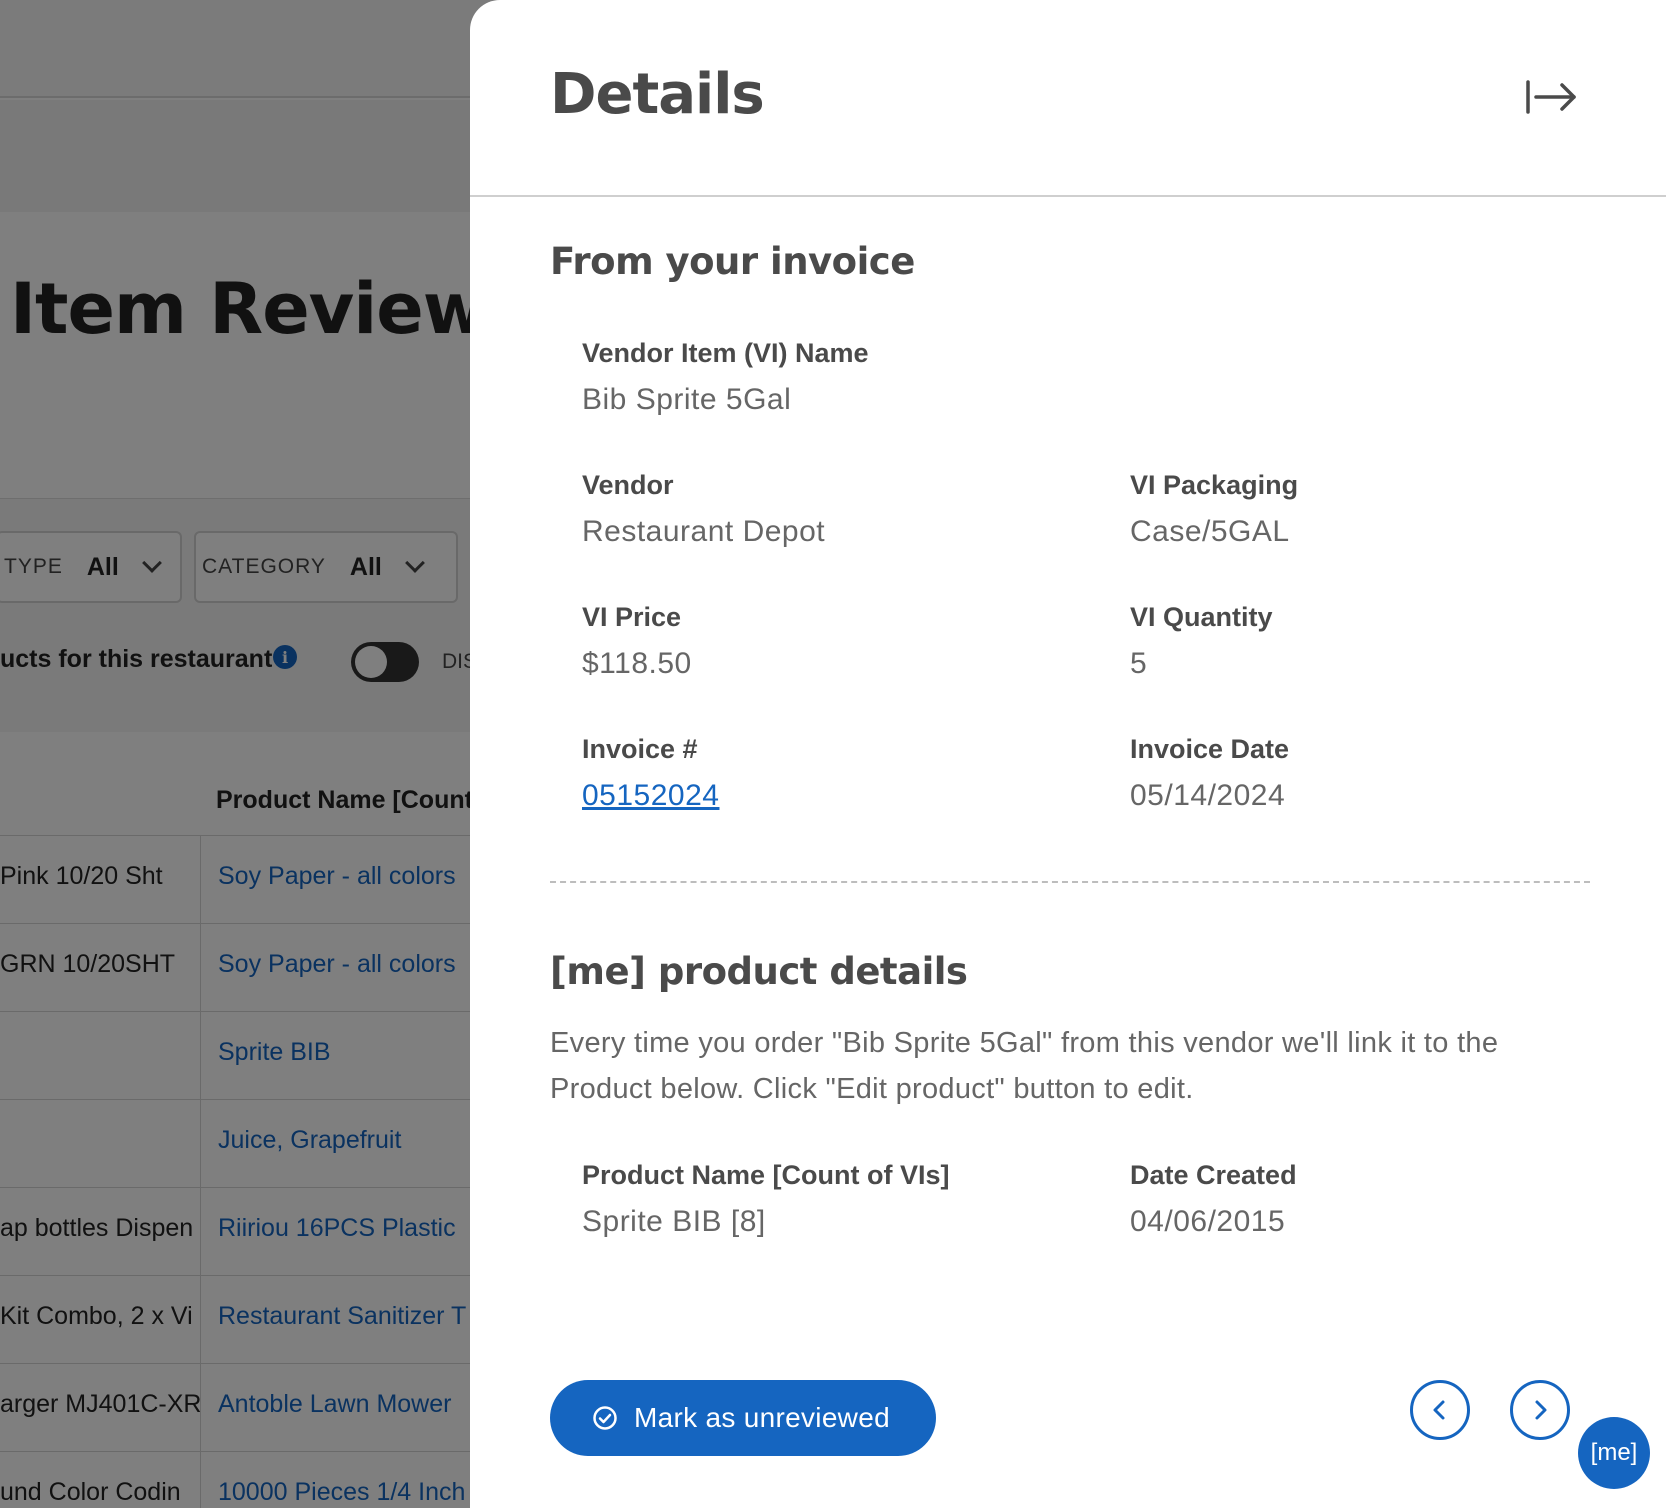 The image size is (1666, 1508). I want to click on invoice-date-value: 05/14/2024, so click(1208, 795).